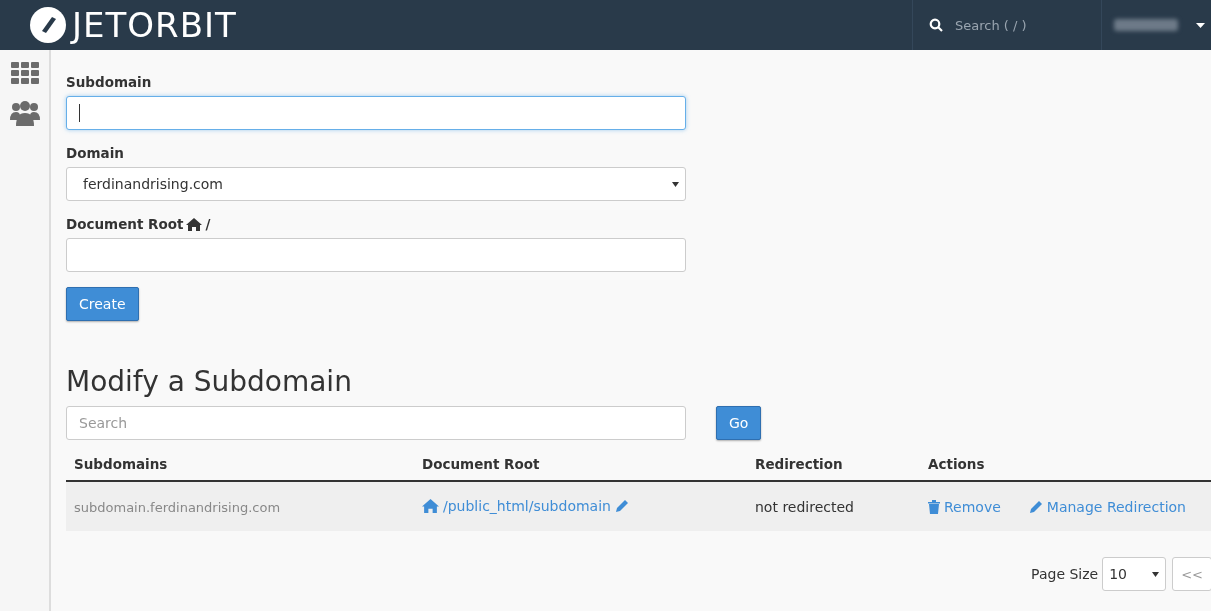 The width and height of the screenshot is (1211, 611). Describe the element at coordinates (799, 464) in the screenshot. I see `column-header: Redirection` at that location.